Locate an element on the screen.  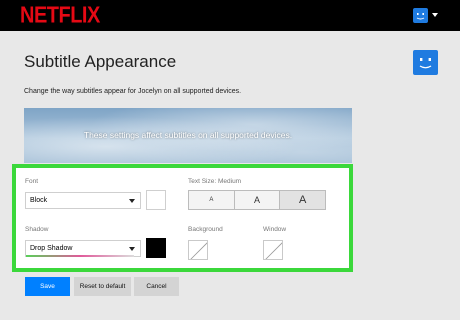
background-label: Background is located at coordinates (205, 229).